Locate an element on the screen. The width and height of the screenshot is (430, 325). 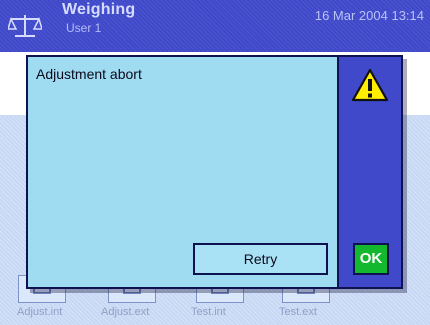
adjust-ext-label: Adjust.ext is located at coordinates (125, 312).